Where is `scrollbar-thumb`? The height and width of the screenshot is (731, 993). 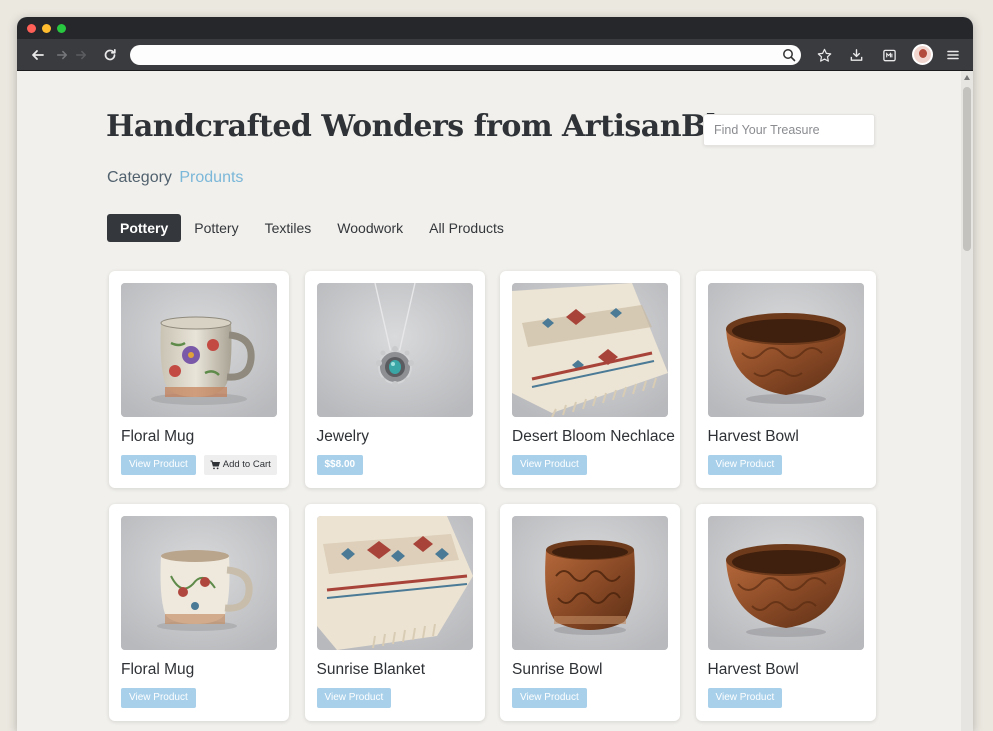 scrollbar-thumb is located at coordinates (967, 169).